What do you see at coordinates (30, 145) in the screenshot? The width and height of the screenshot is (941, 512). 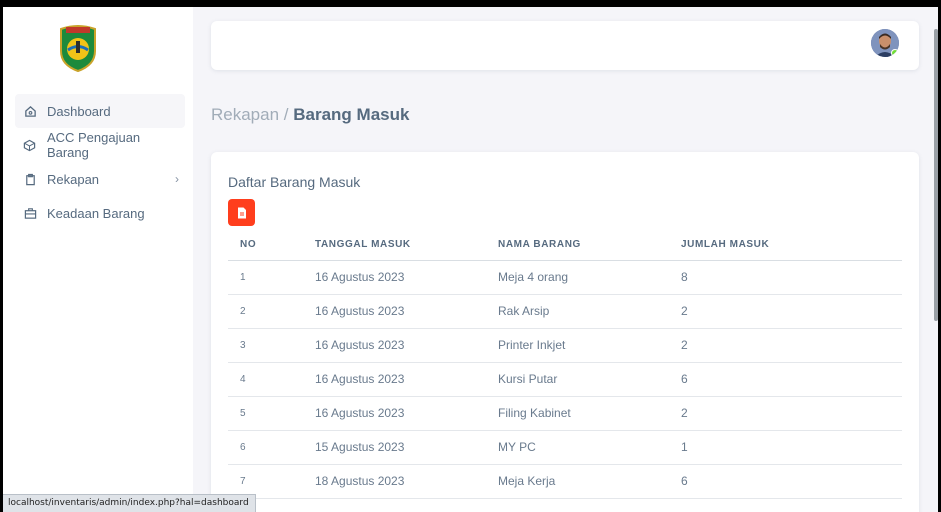 I see `cube-icon` at bounding box center [30, 145].